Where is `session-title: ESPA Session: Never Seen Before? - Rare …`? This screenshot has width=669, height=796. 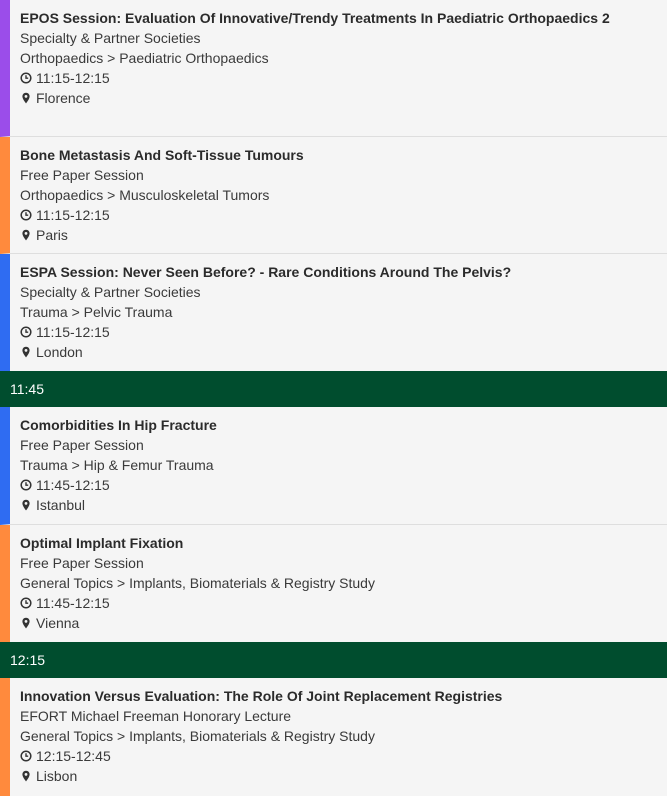 session-title: ESPA Session: Never Seen Before? - Rare … is located at coordinates (266, 272).